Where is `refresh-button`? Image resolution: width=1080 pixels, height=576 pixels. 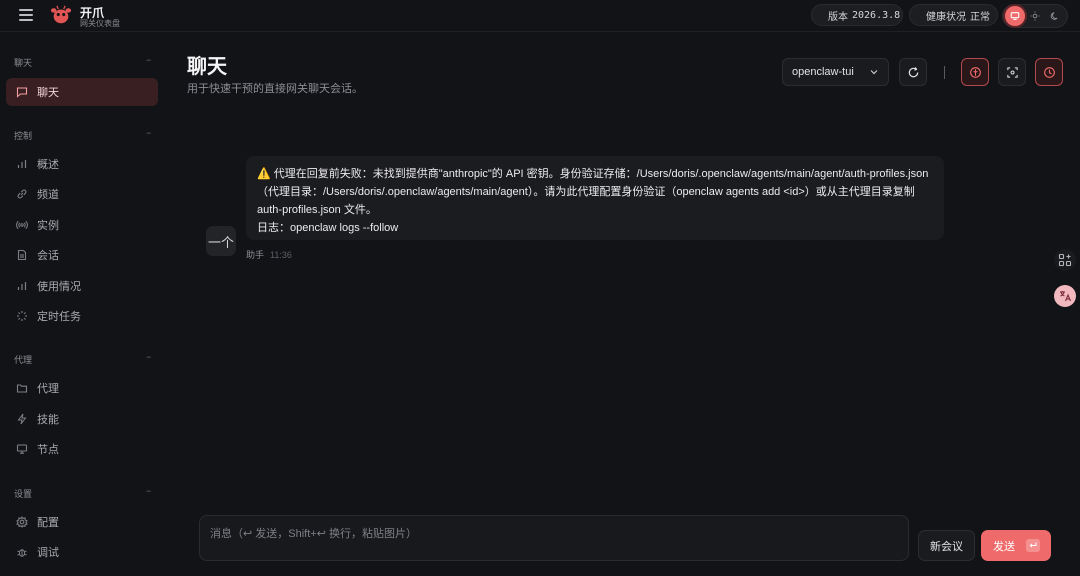
refresh-button is located at coordinates (913, 72).